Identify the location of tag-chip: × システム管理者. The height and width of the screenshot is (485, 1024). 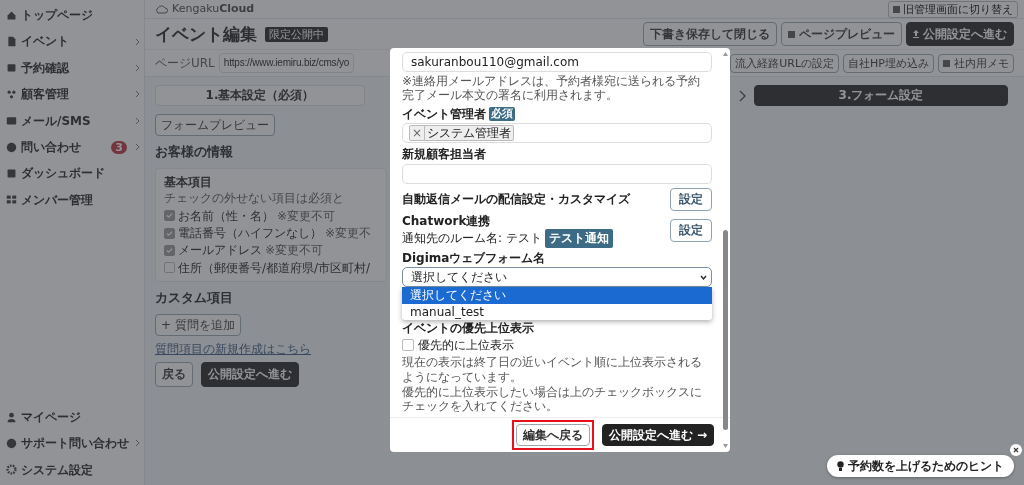
(462, 133).